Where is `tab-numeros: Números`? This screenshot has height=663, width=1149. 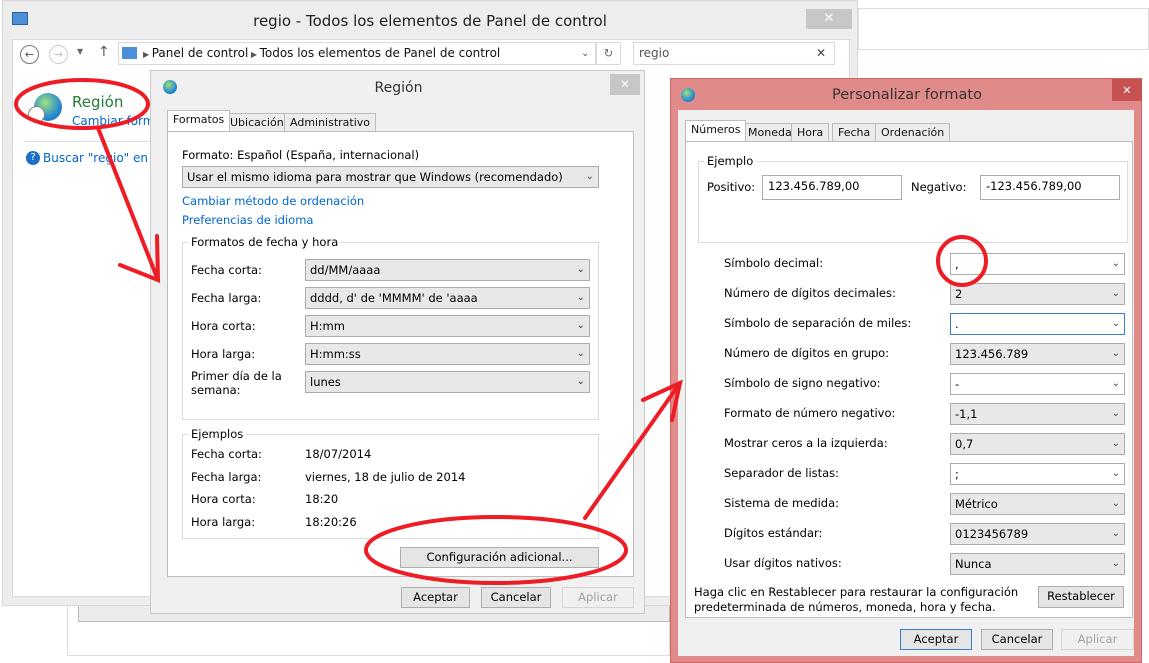 tab-numeros: Números is located at coordinates (716, 130).